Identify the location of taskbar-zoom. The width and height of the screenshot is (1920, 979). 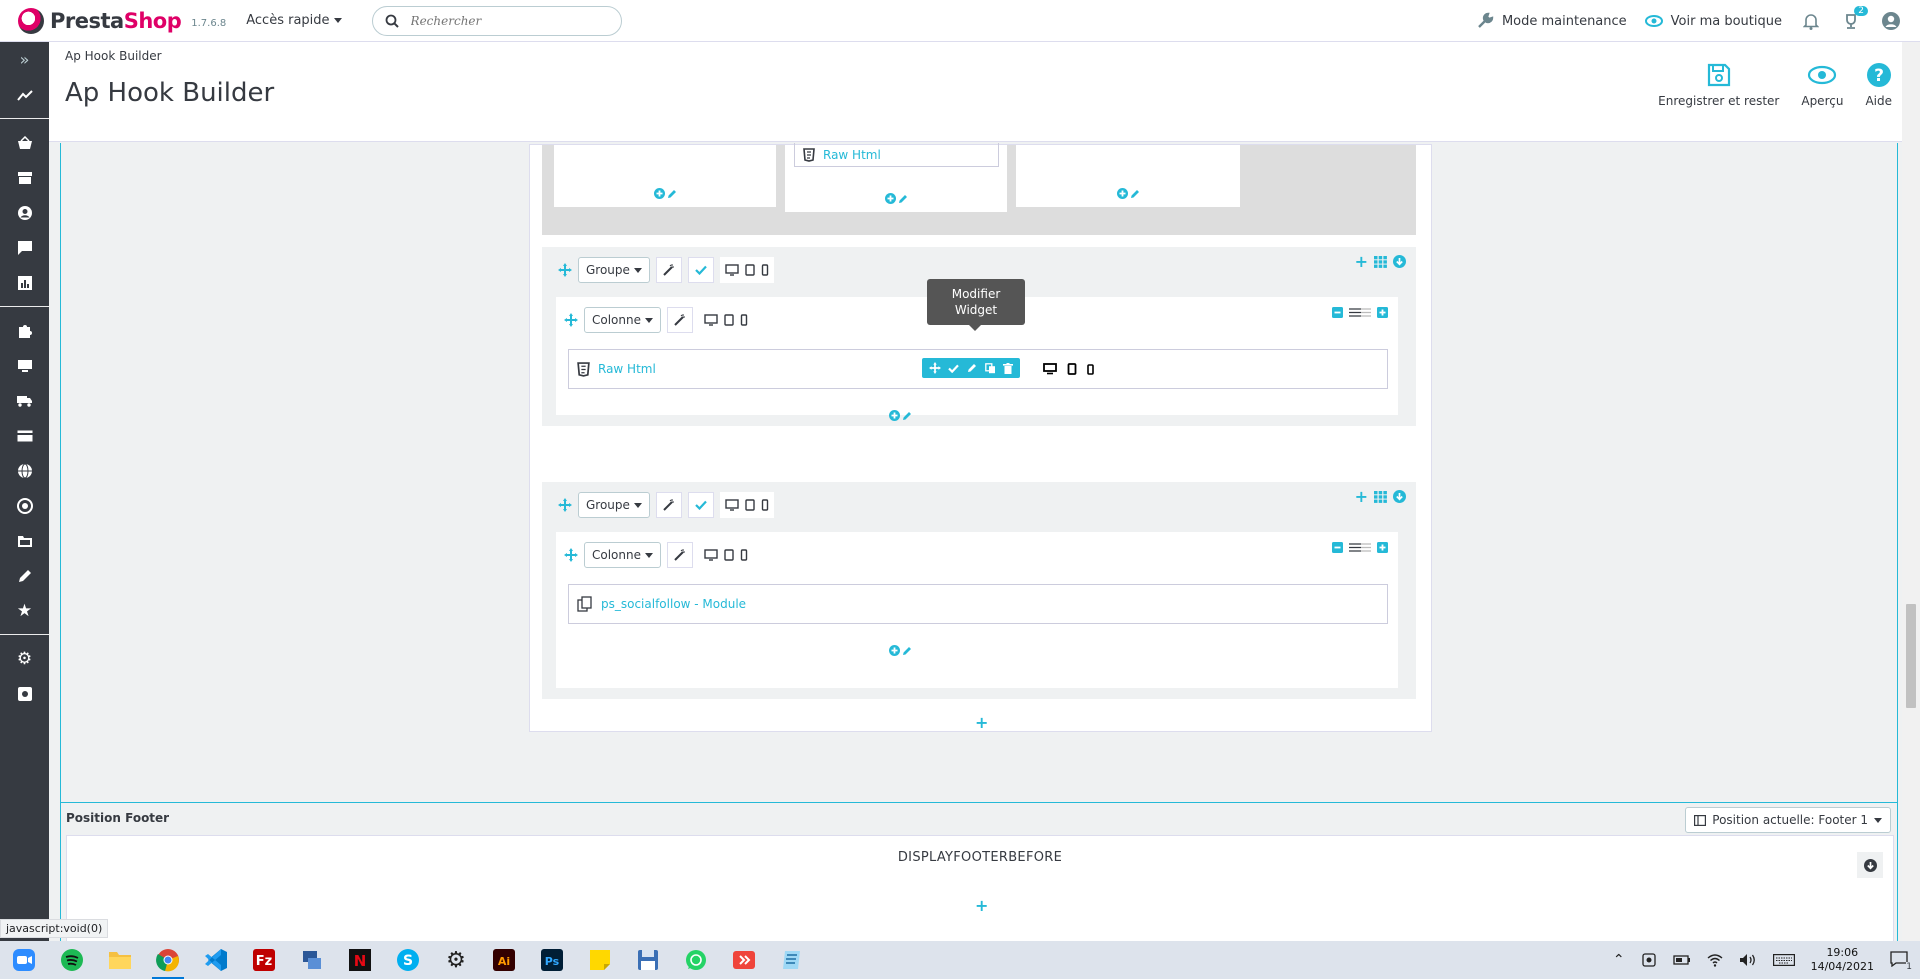
(24, 960).